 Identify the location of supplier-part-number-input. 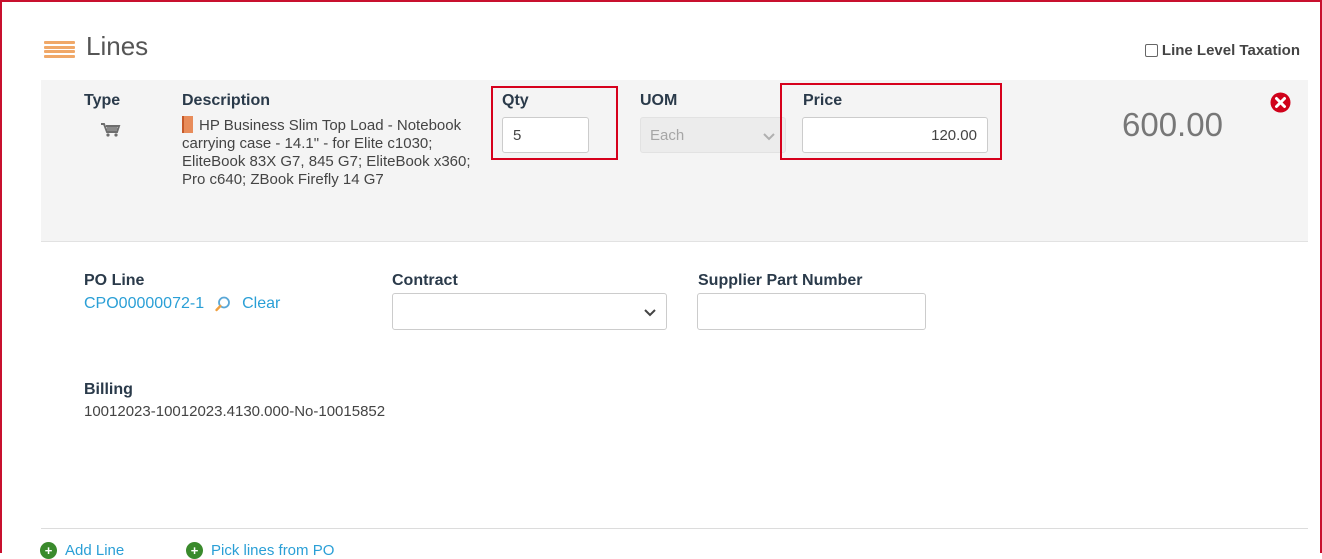
(811, 311).